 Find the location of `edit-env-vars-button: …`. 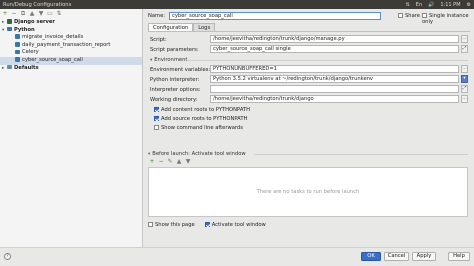

edit-env-vars-button: … is located at coordinates (464, 69).